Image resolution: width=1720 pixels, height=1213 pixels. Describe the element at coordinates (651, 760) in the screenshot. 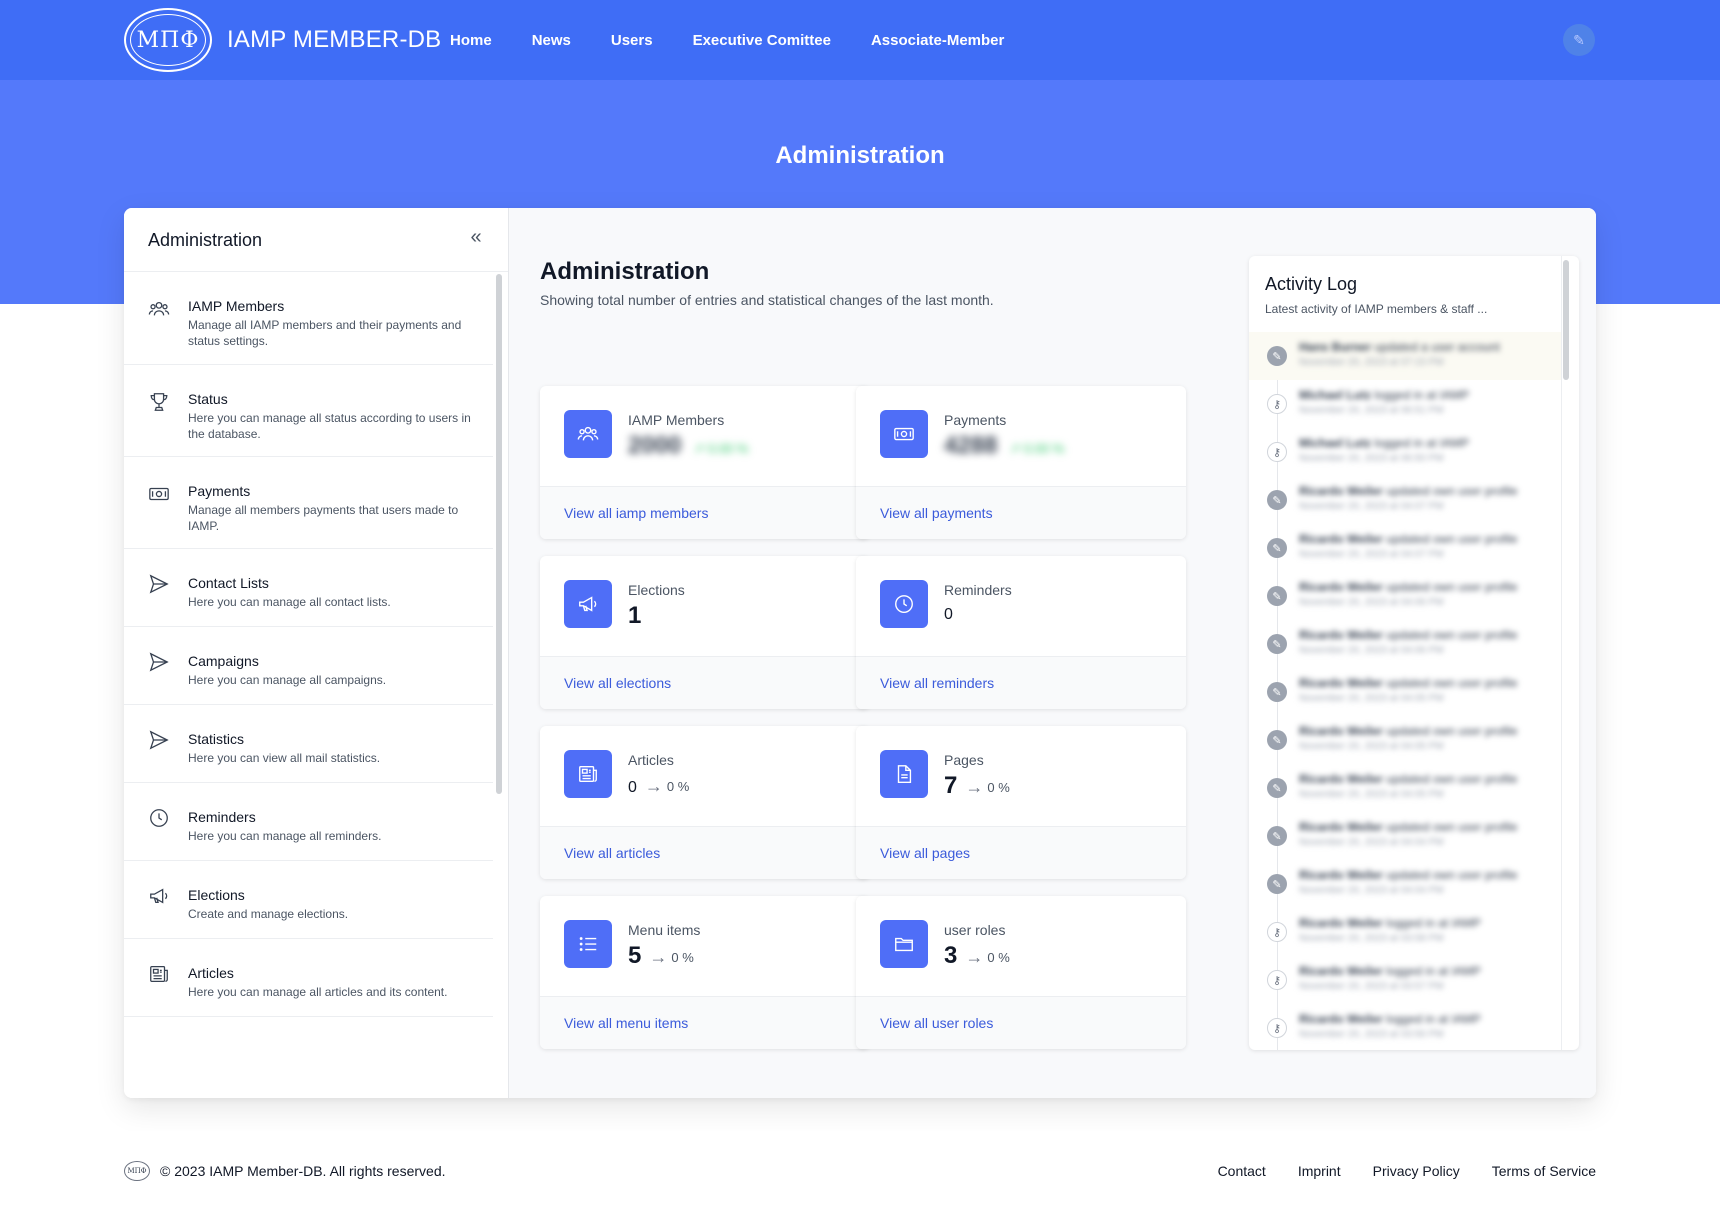

I see `stat-label: Articles` at that location.